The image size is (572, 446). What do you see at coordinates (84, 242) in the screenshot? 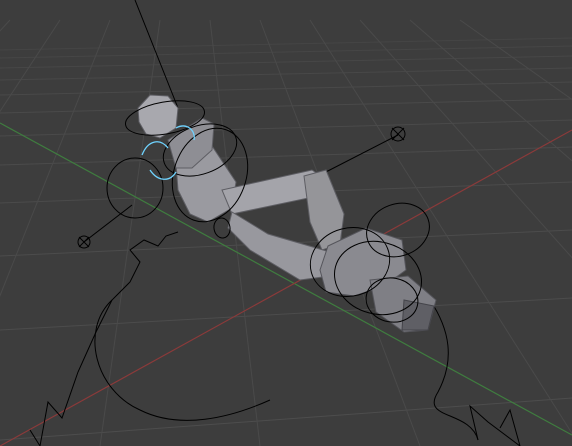
I see `ik-target-left` at bounding box center [84, 242].